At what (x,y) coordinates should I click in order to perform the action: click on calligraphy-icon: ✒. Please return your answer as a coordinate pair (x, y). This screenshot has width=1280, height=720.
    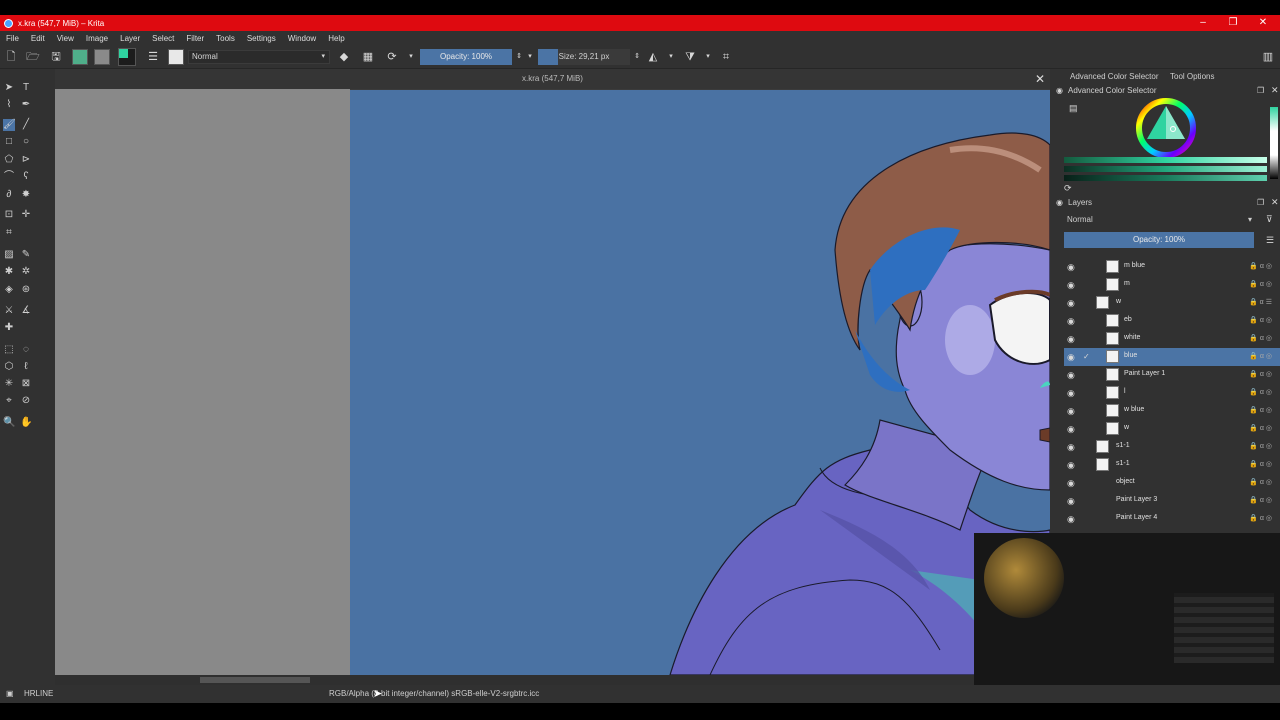
    Looking at the image, I should click on (26, 105).